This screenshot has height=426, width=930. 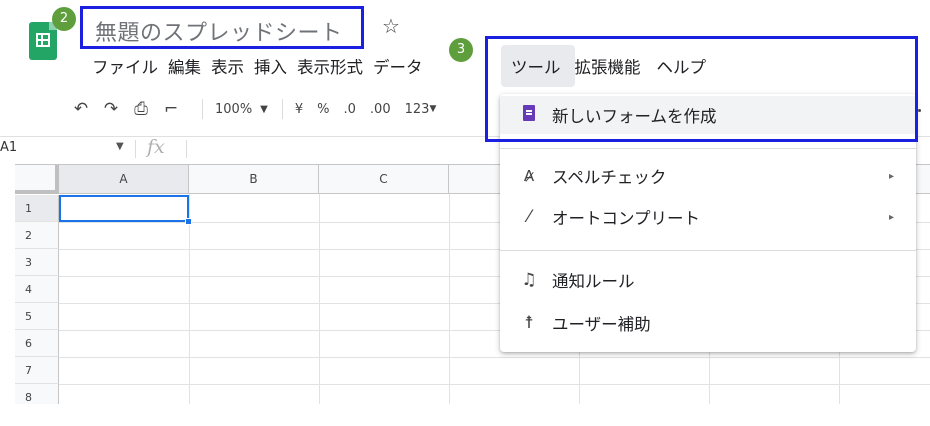 What do you see at coordinates (125, 66) in the screenshot?
I see `menu-file: ファイル` at bounding box center [125, 66].